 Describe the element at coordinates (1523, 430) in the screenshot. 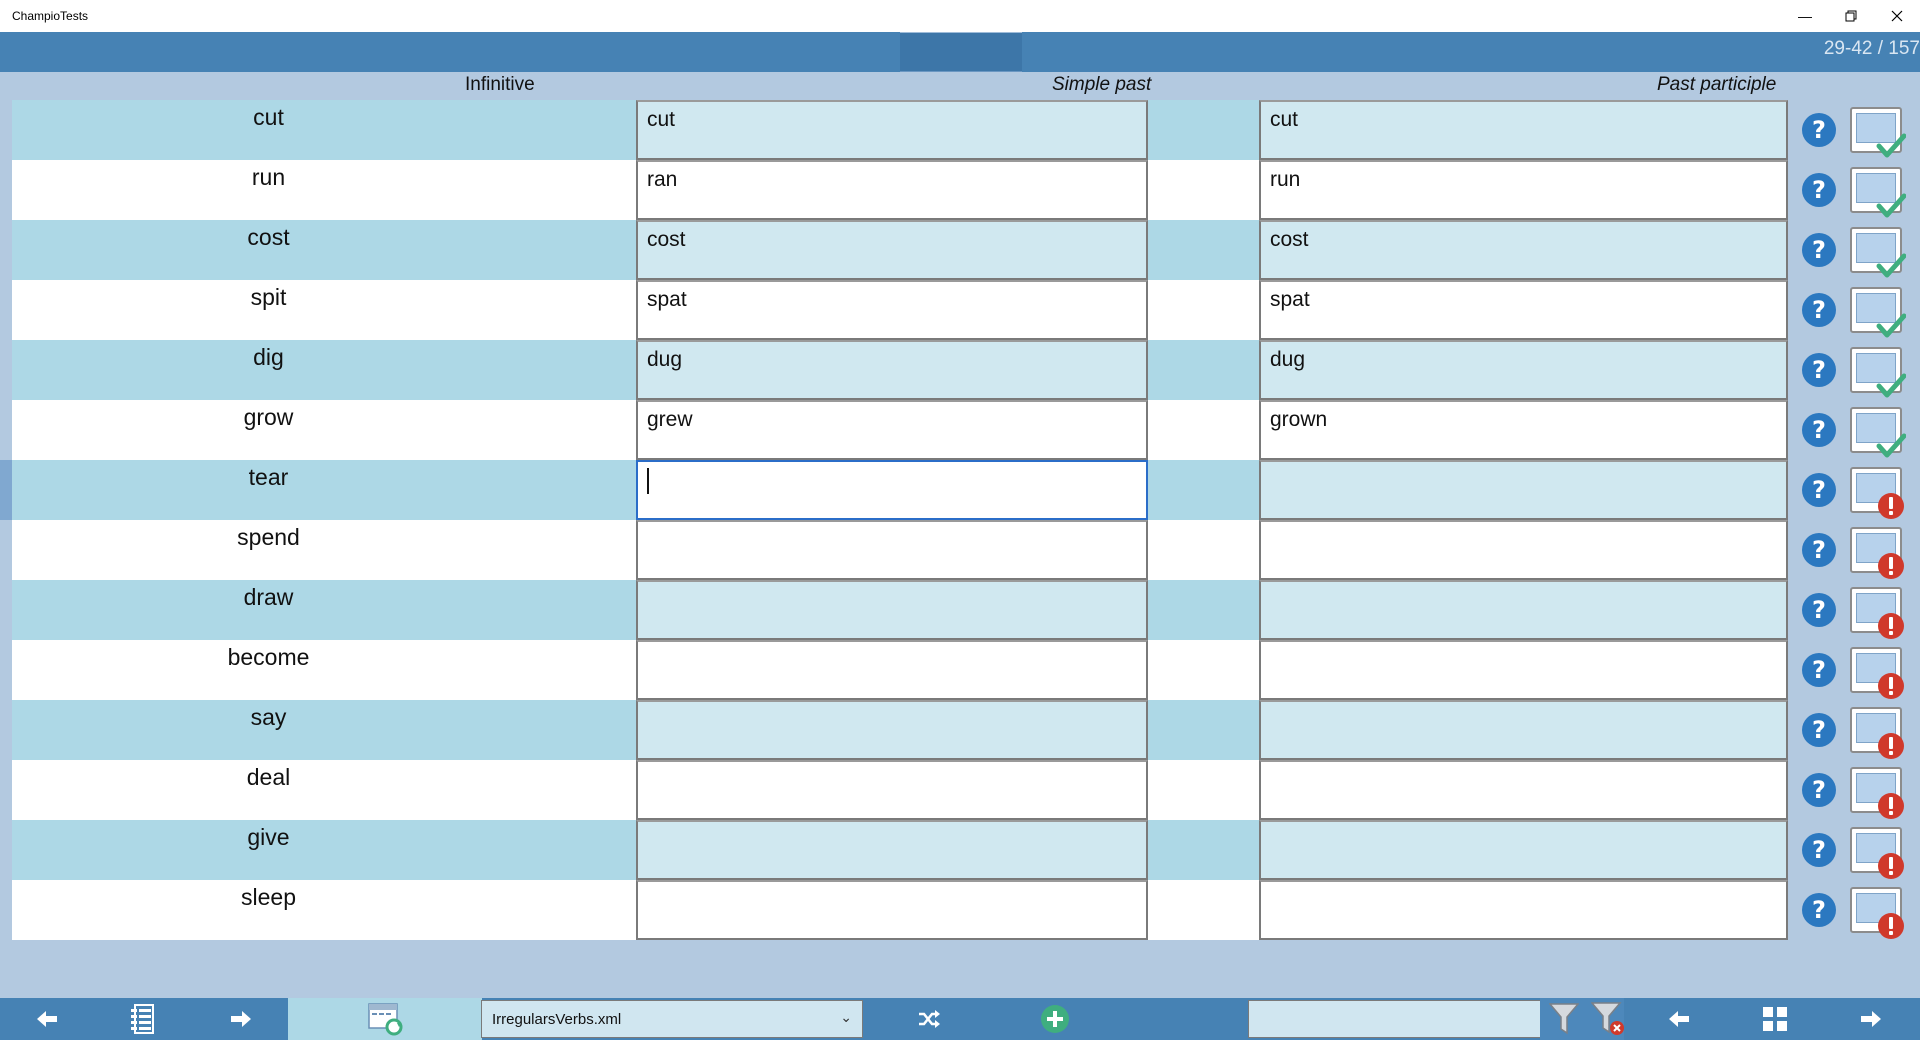

I see `past-participle-input: grown` at that location.